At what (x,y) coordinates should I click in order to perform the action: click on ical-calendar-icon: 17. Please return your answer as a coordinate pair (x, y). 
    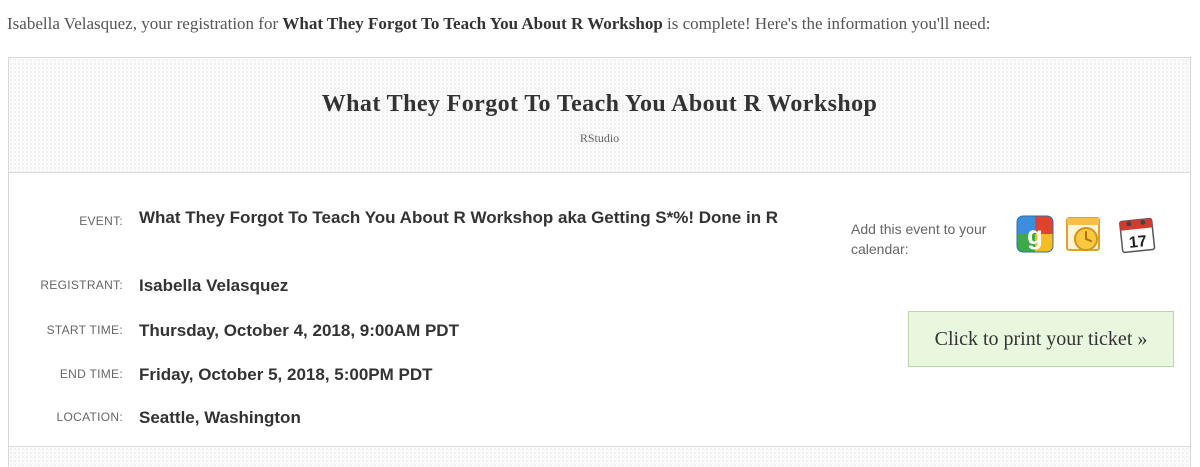
    Looking at the image, I should click on (1137, 234).